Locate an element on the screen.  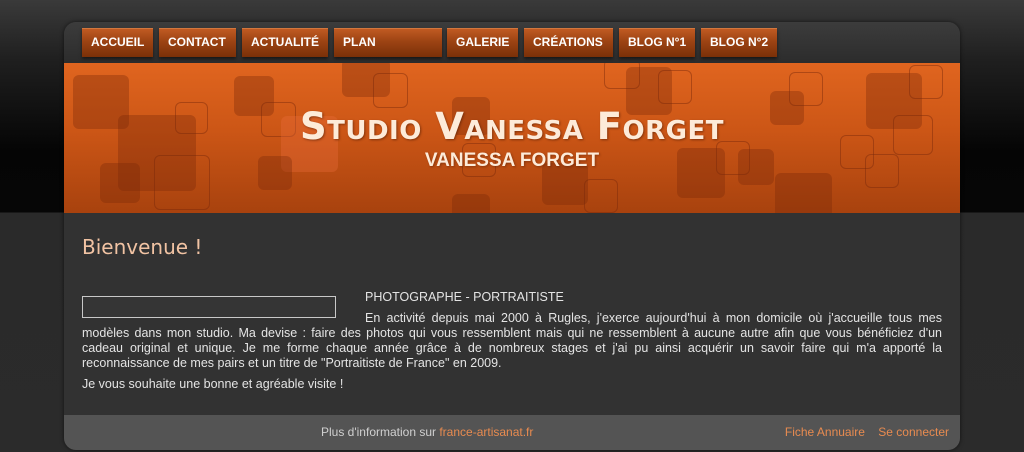
site-title: Studio Vanessa Forget is located at coordinates (512, 126).